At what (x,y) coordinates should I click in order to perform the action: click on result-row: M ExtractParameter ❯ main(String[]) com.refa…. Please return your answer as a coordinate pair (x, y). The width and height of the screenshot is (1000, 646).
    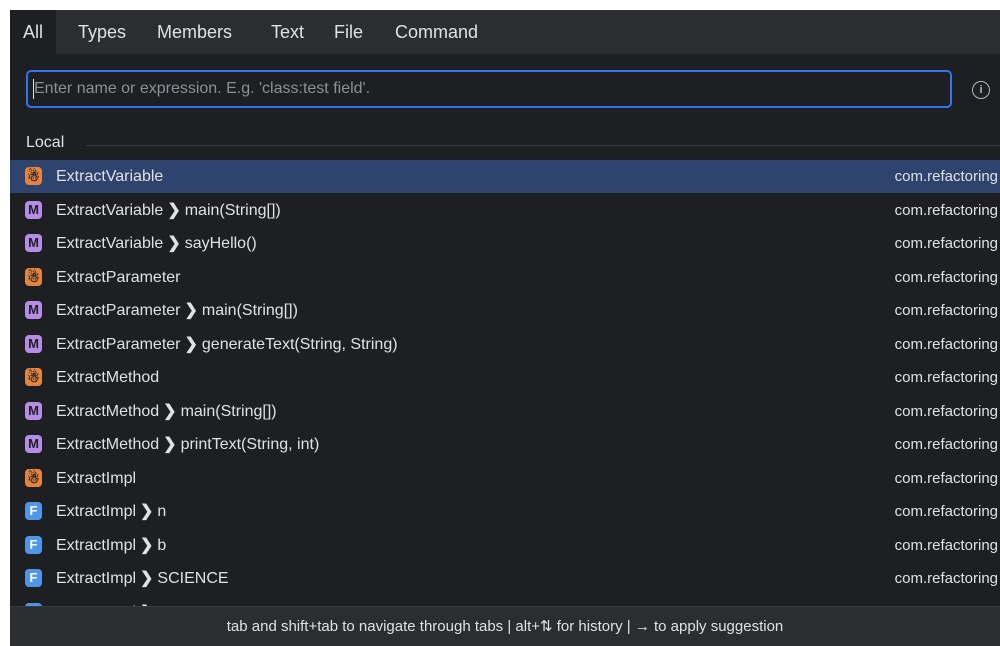
    Looking at the image, I should click on (505, 310).